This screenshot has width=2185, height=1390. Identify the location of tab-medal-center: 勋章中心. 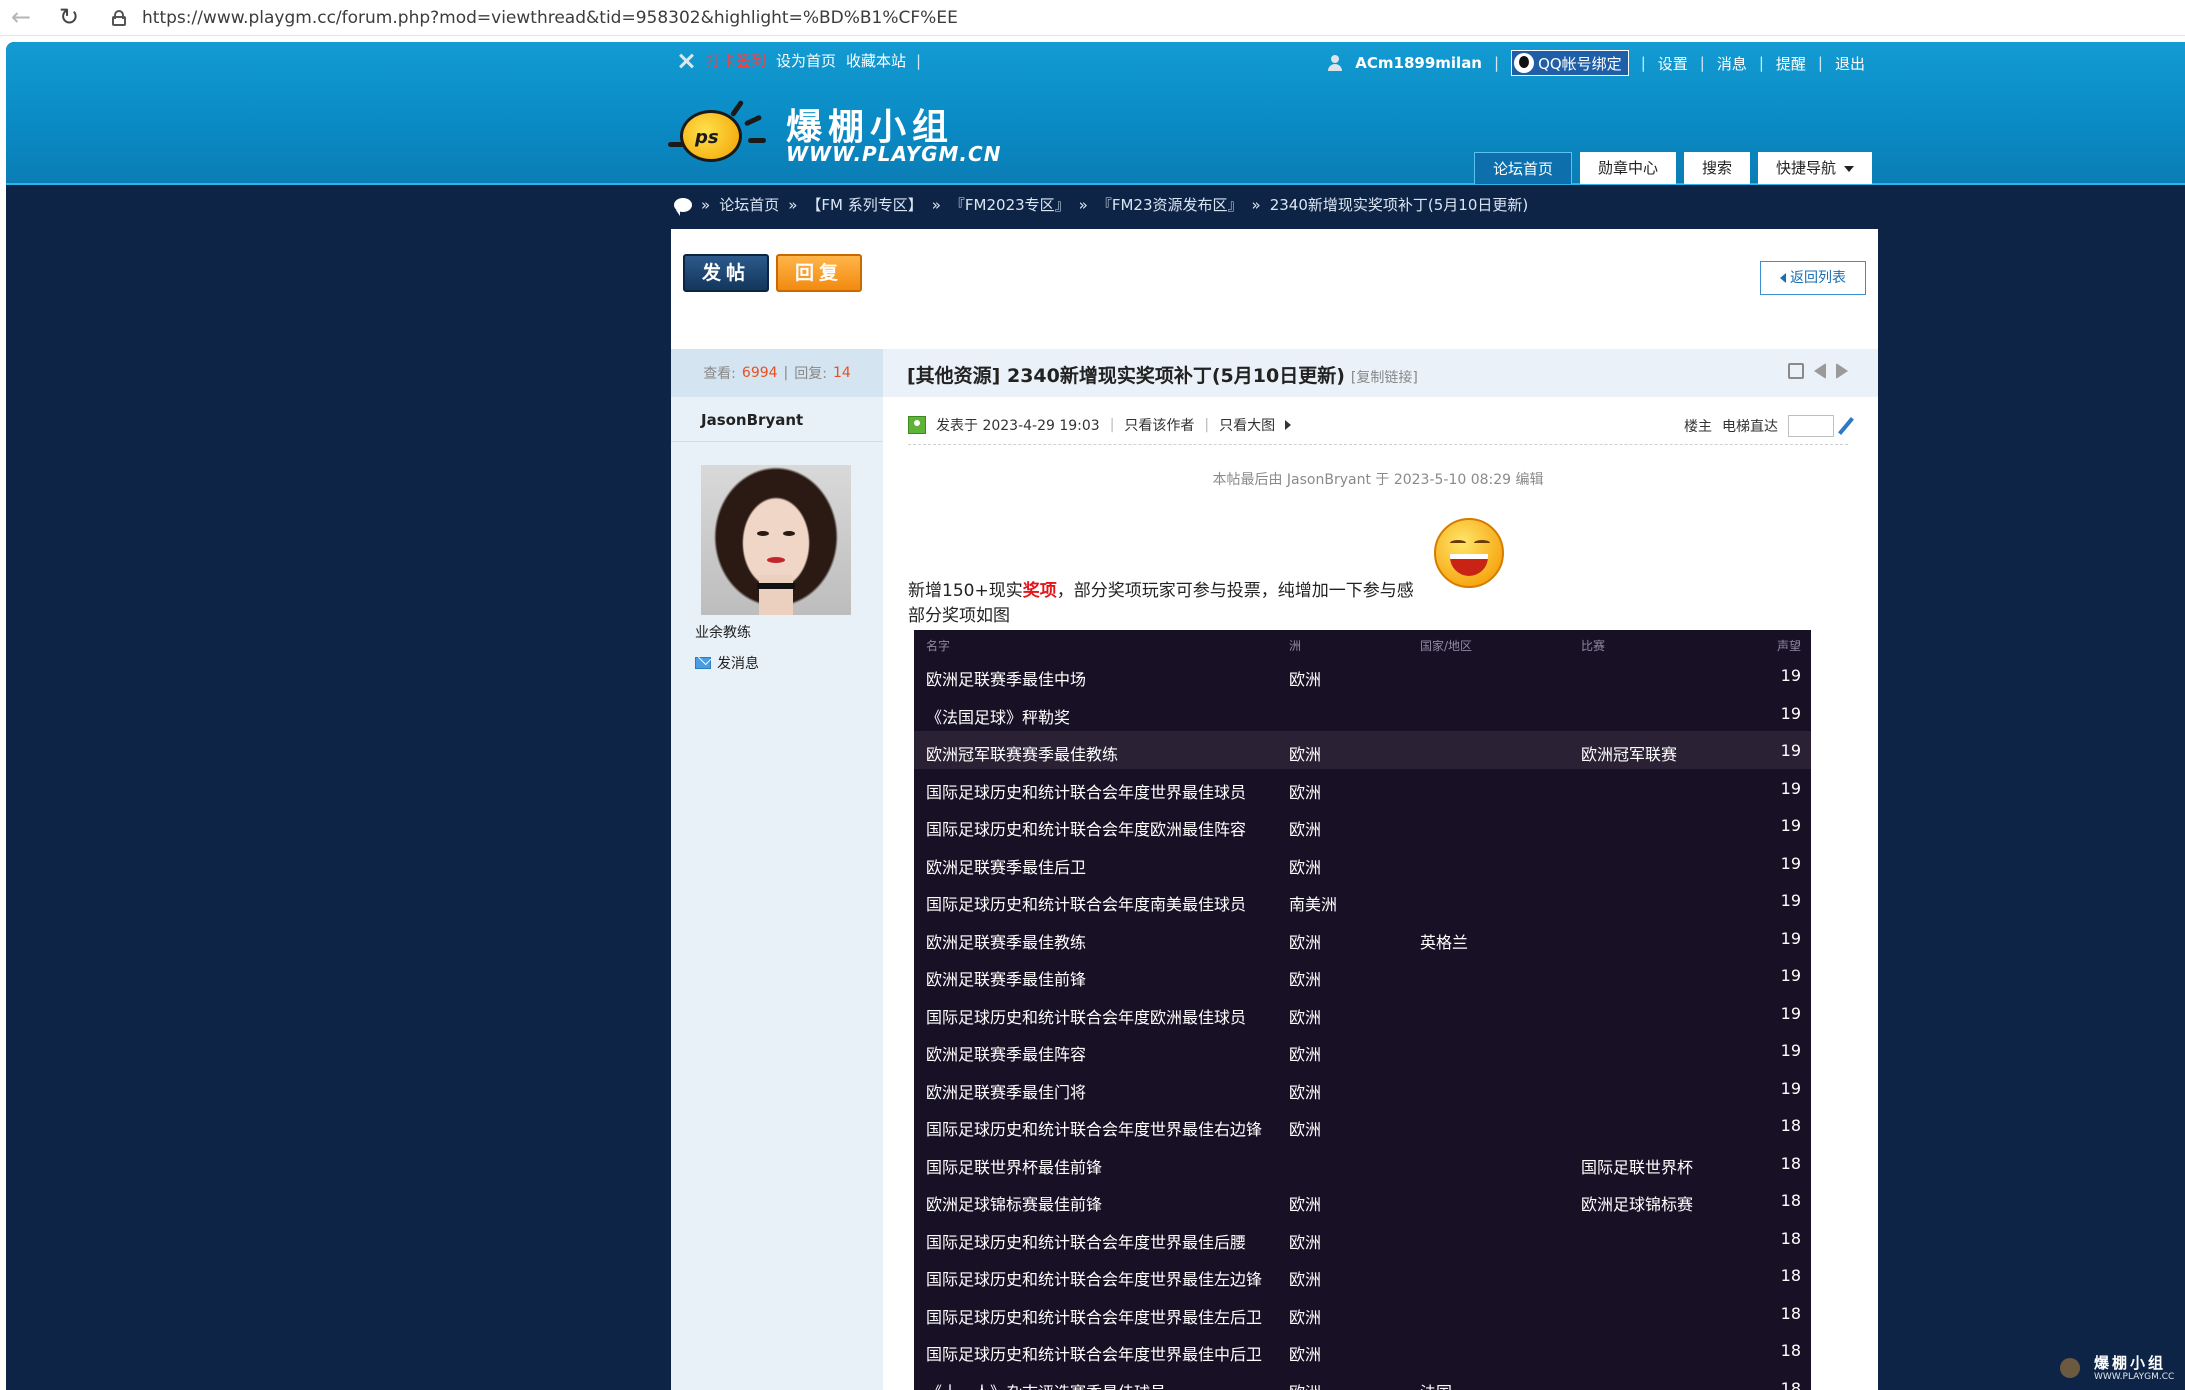
(1628, 168).